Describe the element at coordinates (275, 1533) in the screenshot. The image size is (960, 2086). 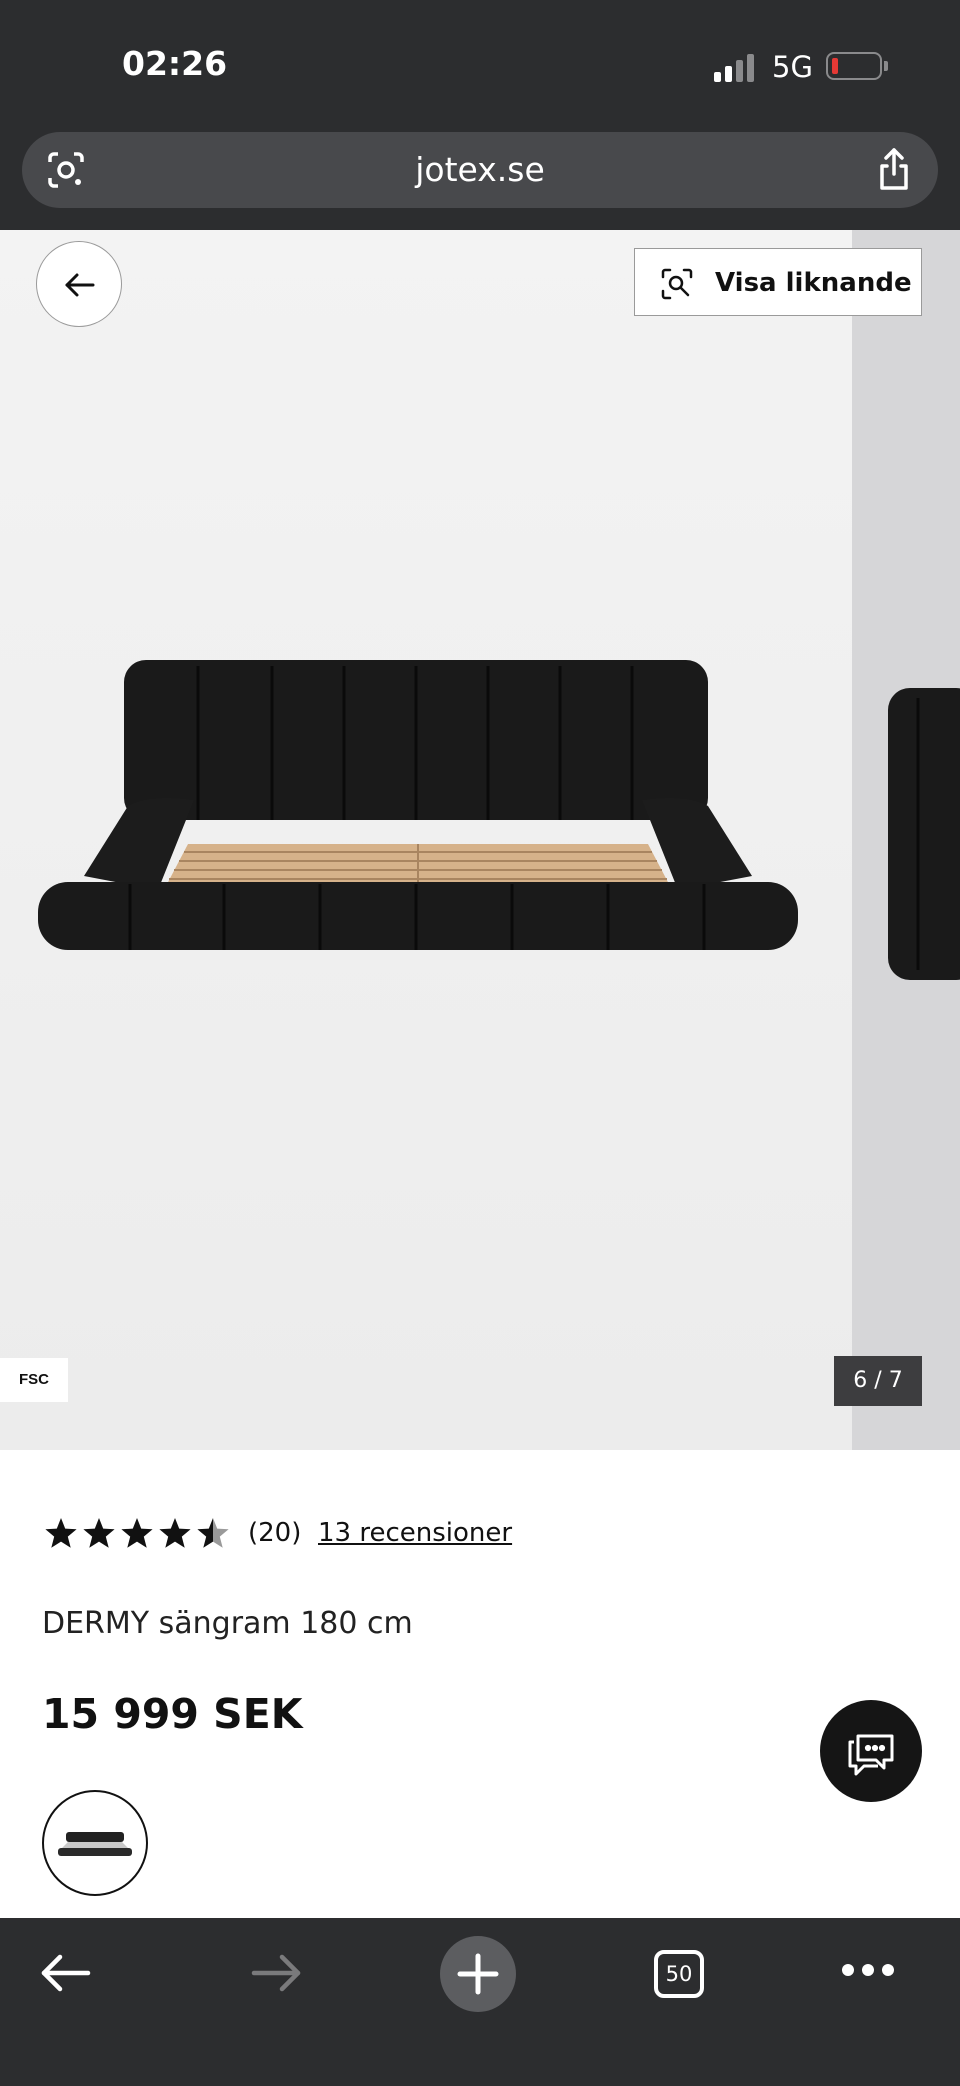
I see `rating-count: (20)` at that location.